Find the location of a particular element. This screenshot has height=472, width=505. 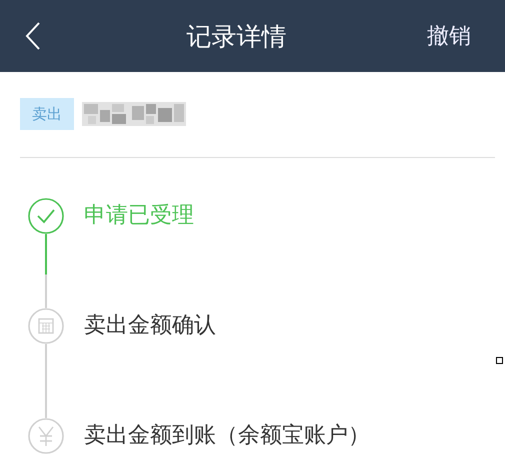

step-label: 卖出金额到账（余额宝账户） is located at coordinates (227, 436).